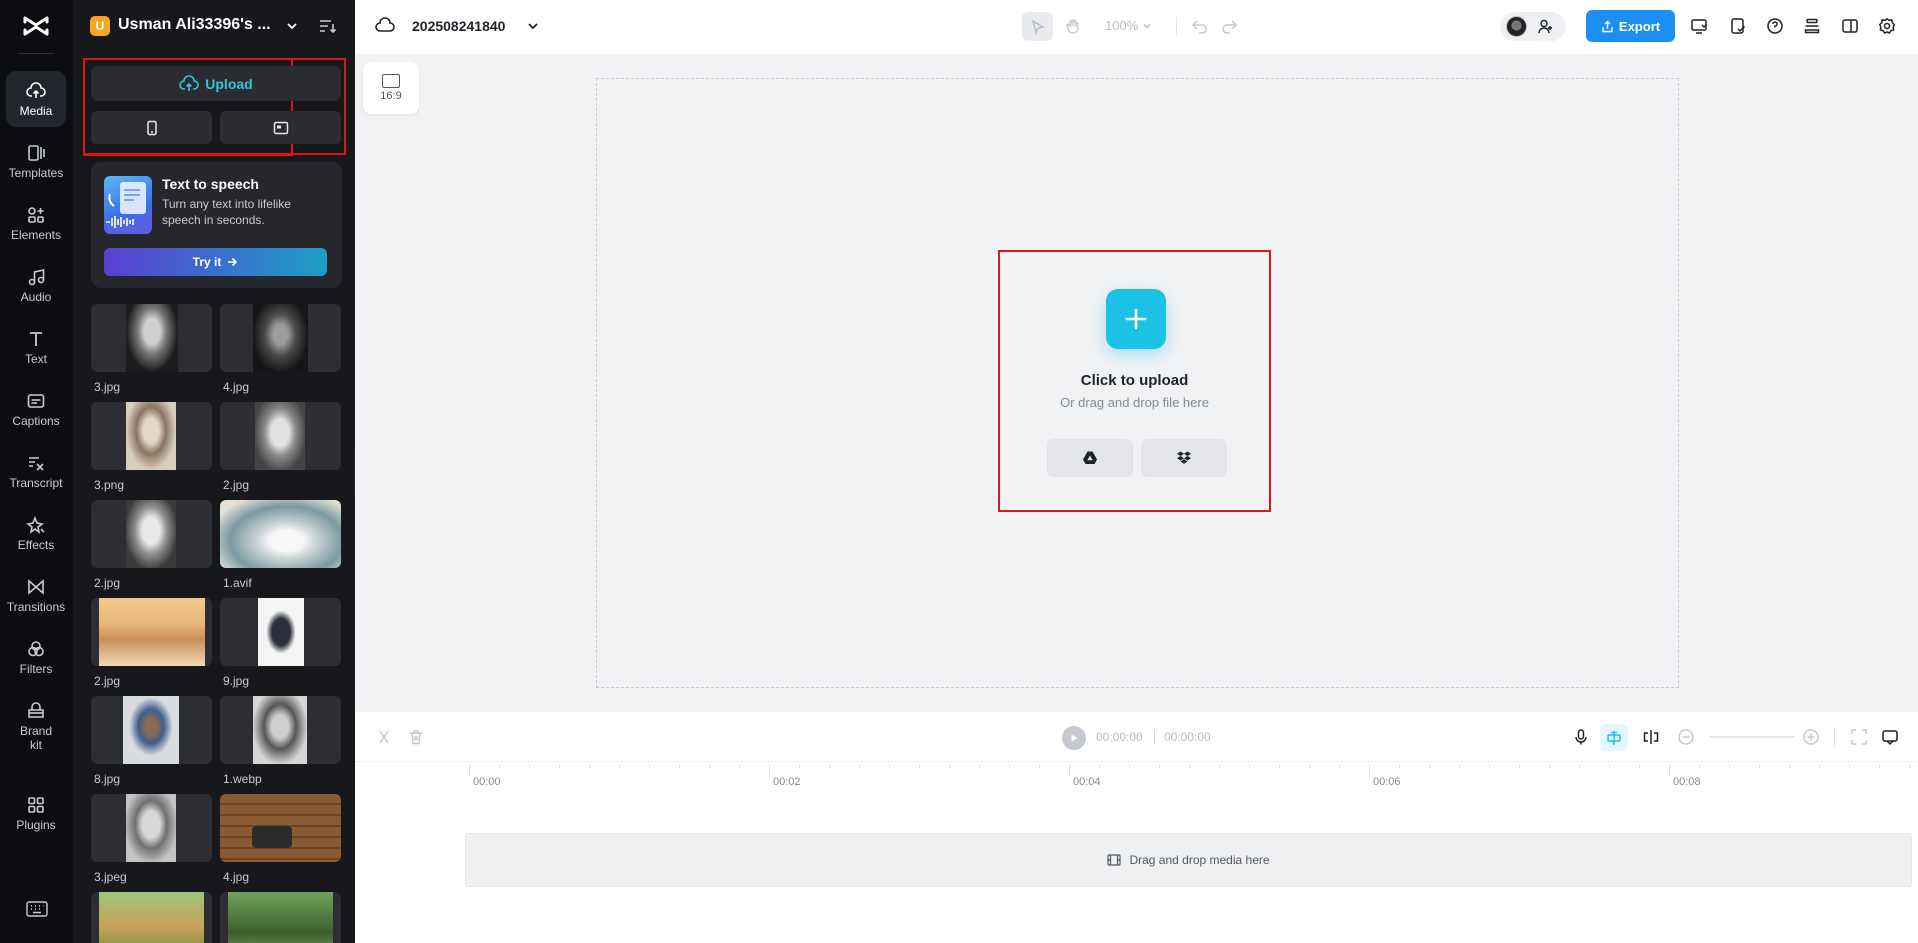 The width and height of the screenshot is (1918, 943). What do you see at coordinates (1812, 26) in the screenshot?
I see `layers-button` at bounding box center [1812, 26].